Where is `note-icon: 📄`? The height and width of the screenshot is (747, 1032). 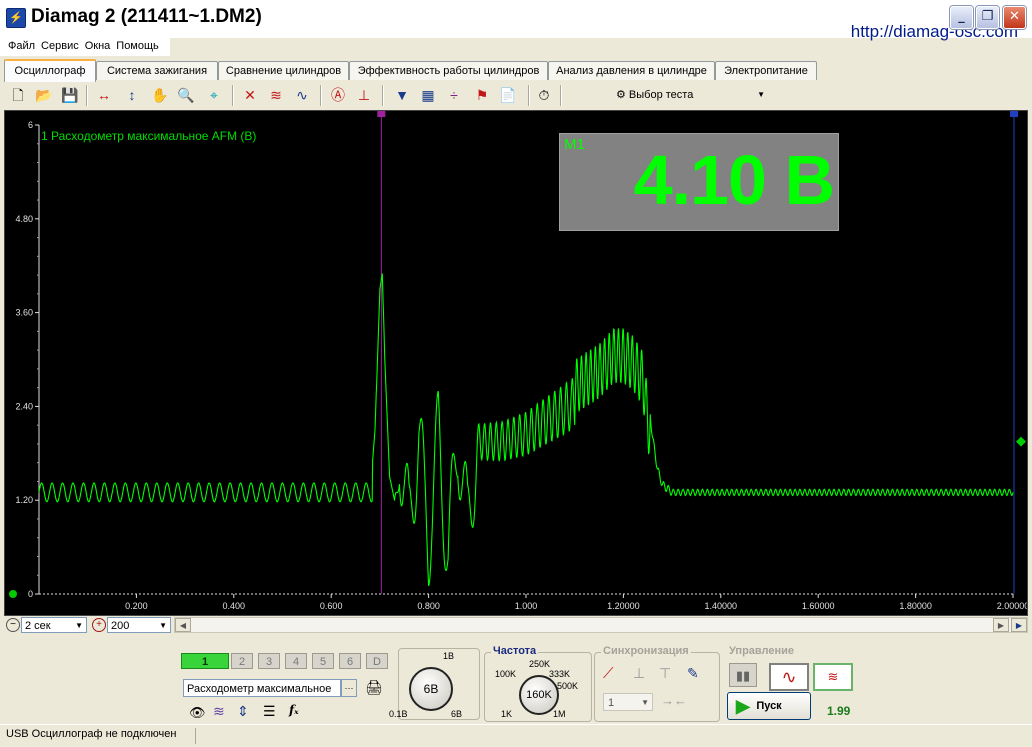
note-icon: 📄 is located at coordinates (508, 95).